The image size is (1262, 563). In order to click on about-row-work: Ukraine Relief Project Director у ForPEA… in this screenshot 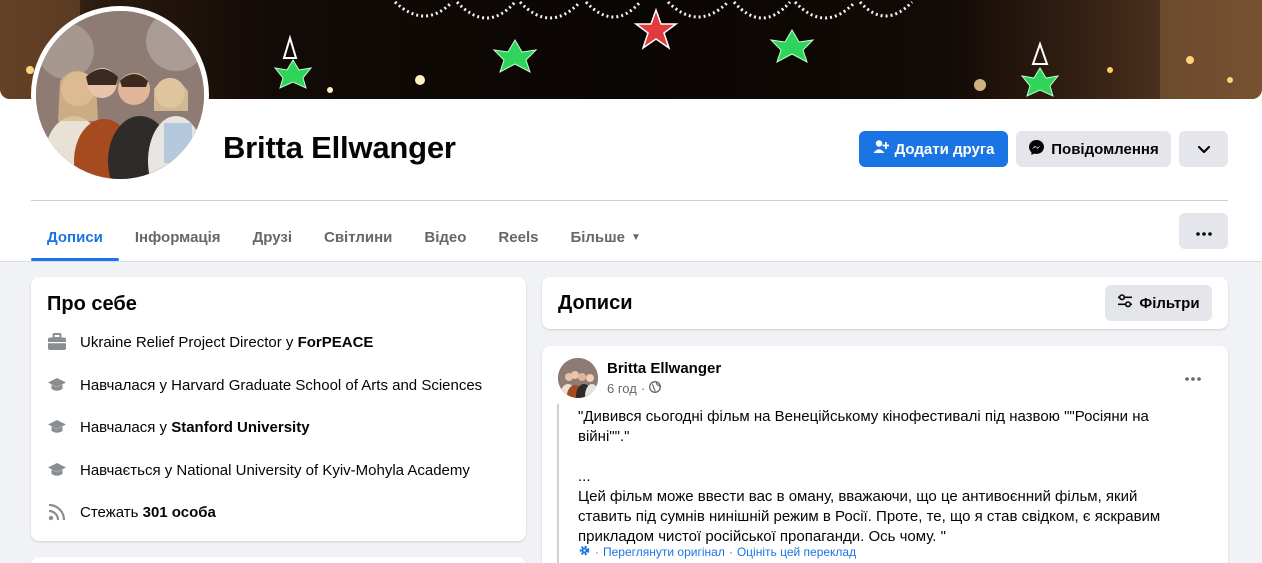, I will do `click(210, 342)`.